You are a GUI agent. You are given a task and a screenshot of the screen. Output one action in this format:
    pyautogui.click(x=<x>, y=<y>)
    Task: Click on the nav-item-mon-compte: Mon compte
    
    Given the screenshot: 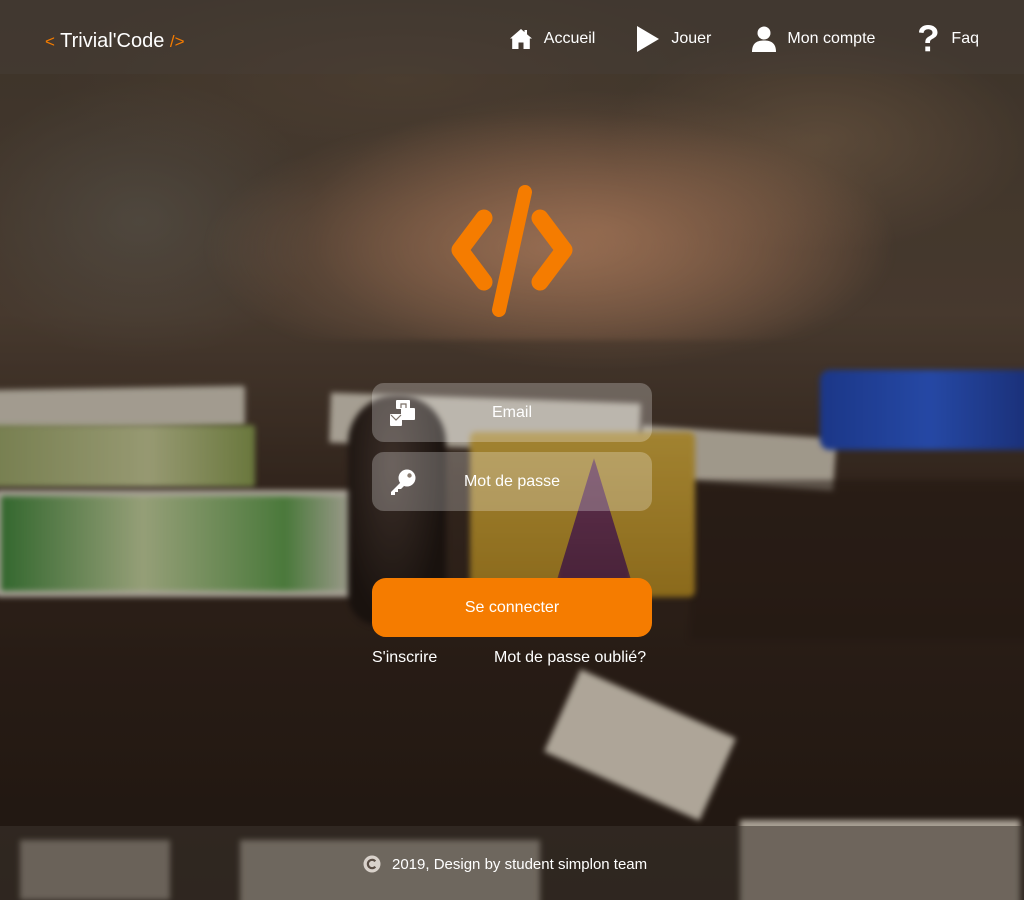 What is the action you would take?
    pyautogui.click(x=813, y=39)
    